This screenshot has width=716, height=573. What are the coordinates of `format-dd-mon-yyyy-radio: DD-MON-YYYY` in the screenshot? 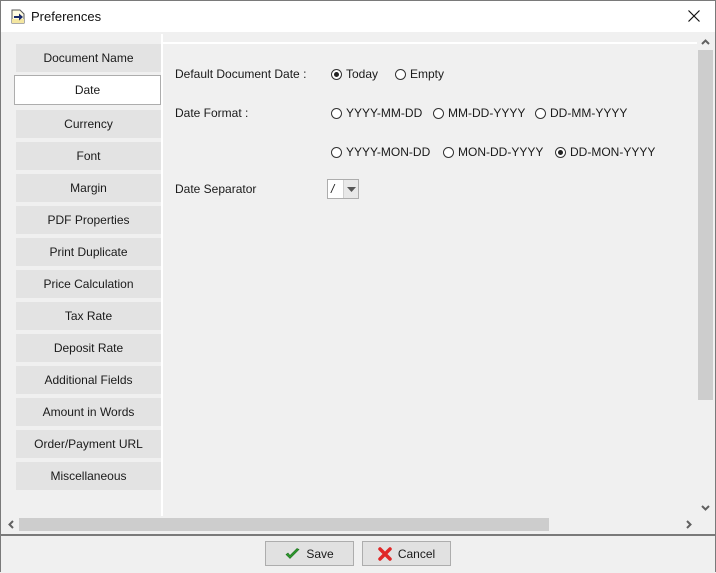 It's located at (605, 152).